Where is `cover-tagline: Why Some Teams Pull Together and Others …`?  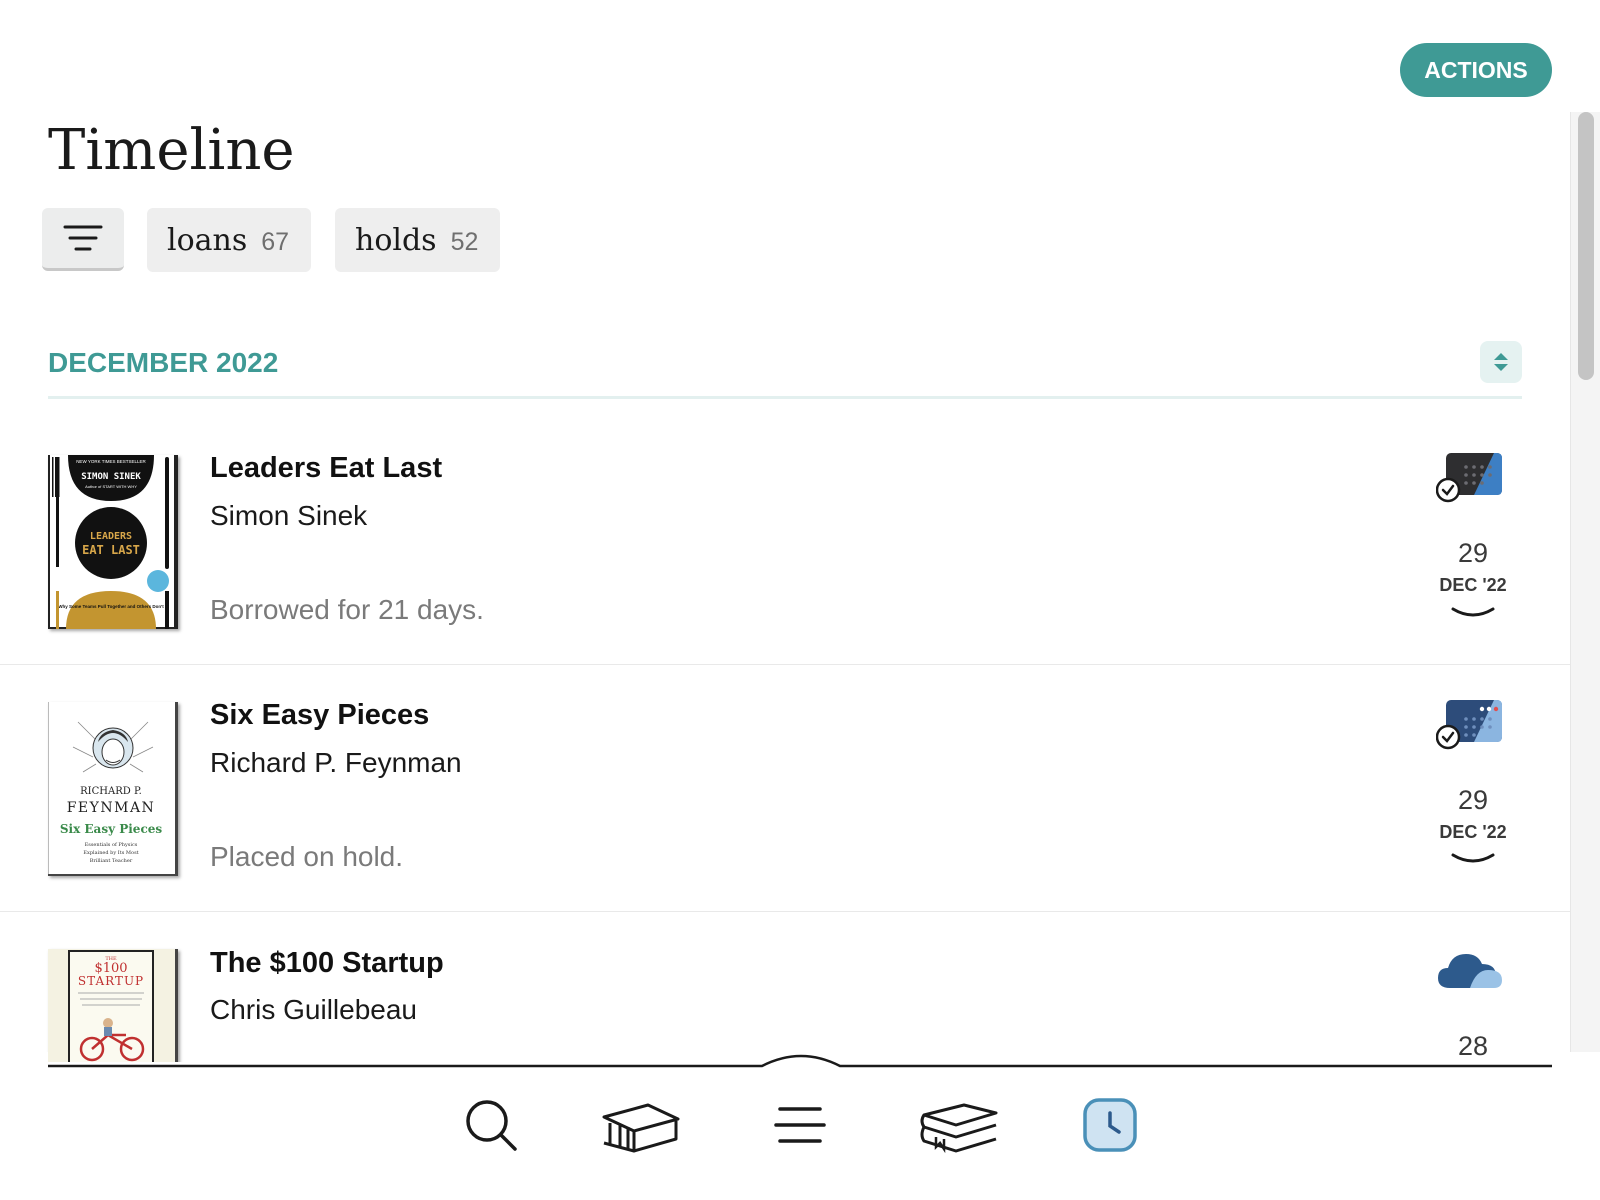 cover-tagline: Why Some Teams Pull Together and Others … is located at coordinates (111, 606).